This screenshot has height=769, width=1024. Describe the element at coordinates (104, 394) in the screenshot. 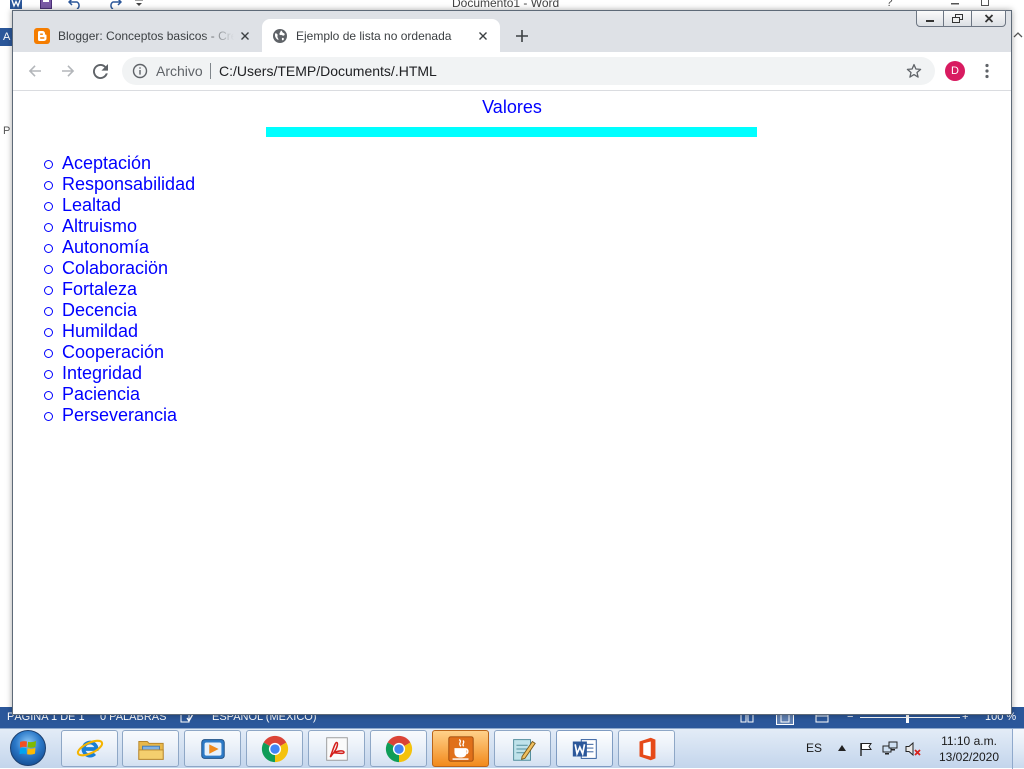

I see `list-item: Paciencia` at that location.